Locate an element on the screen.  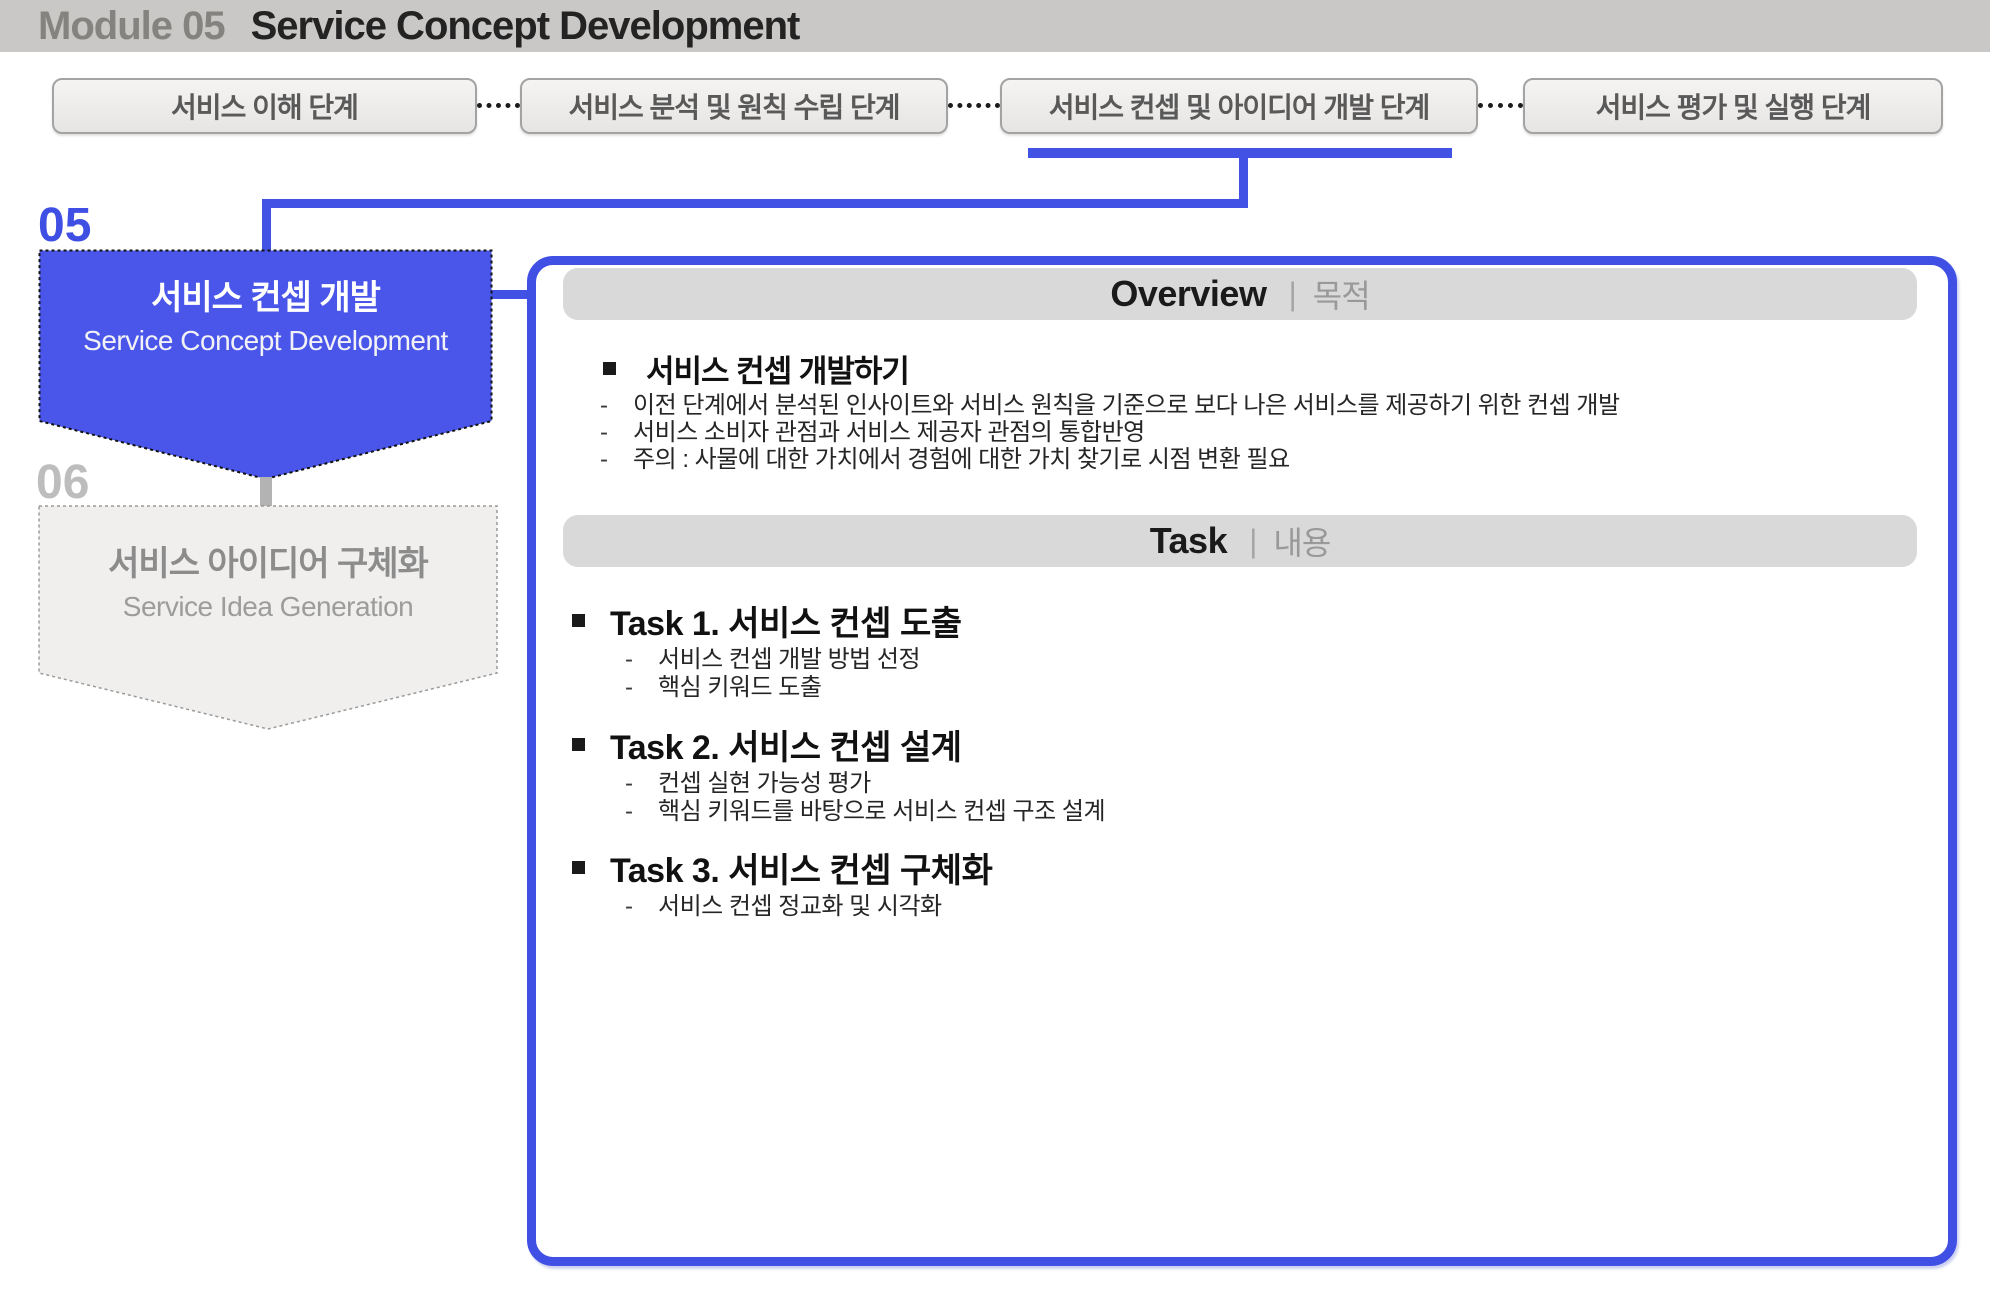
task-heading: Task is located at coordinates (1188, 540).